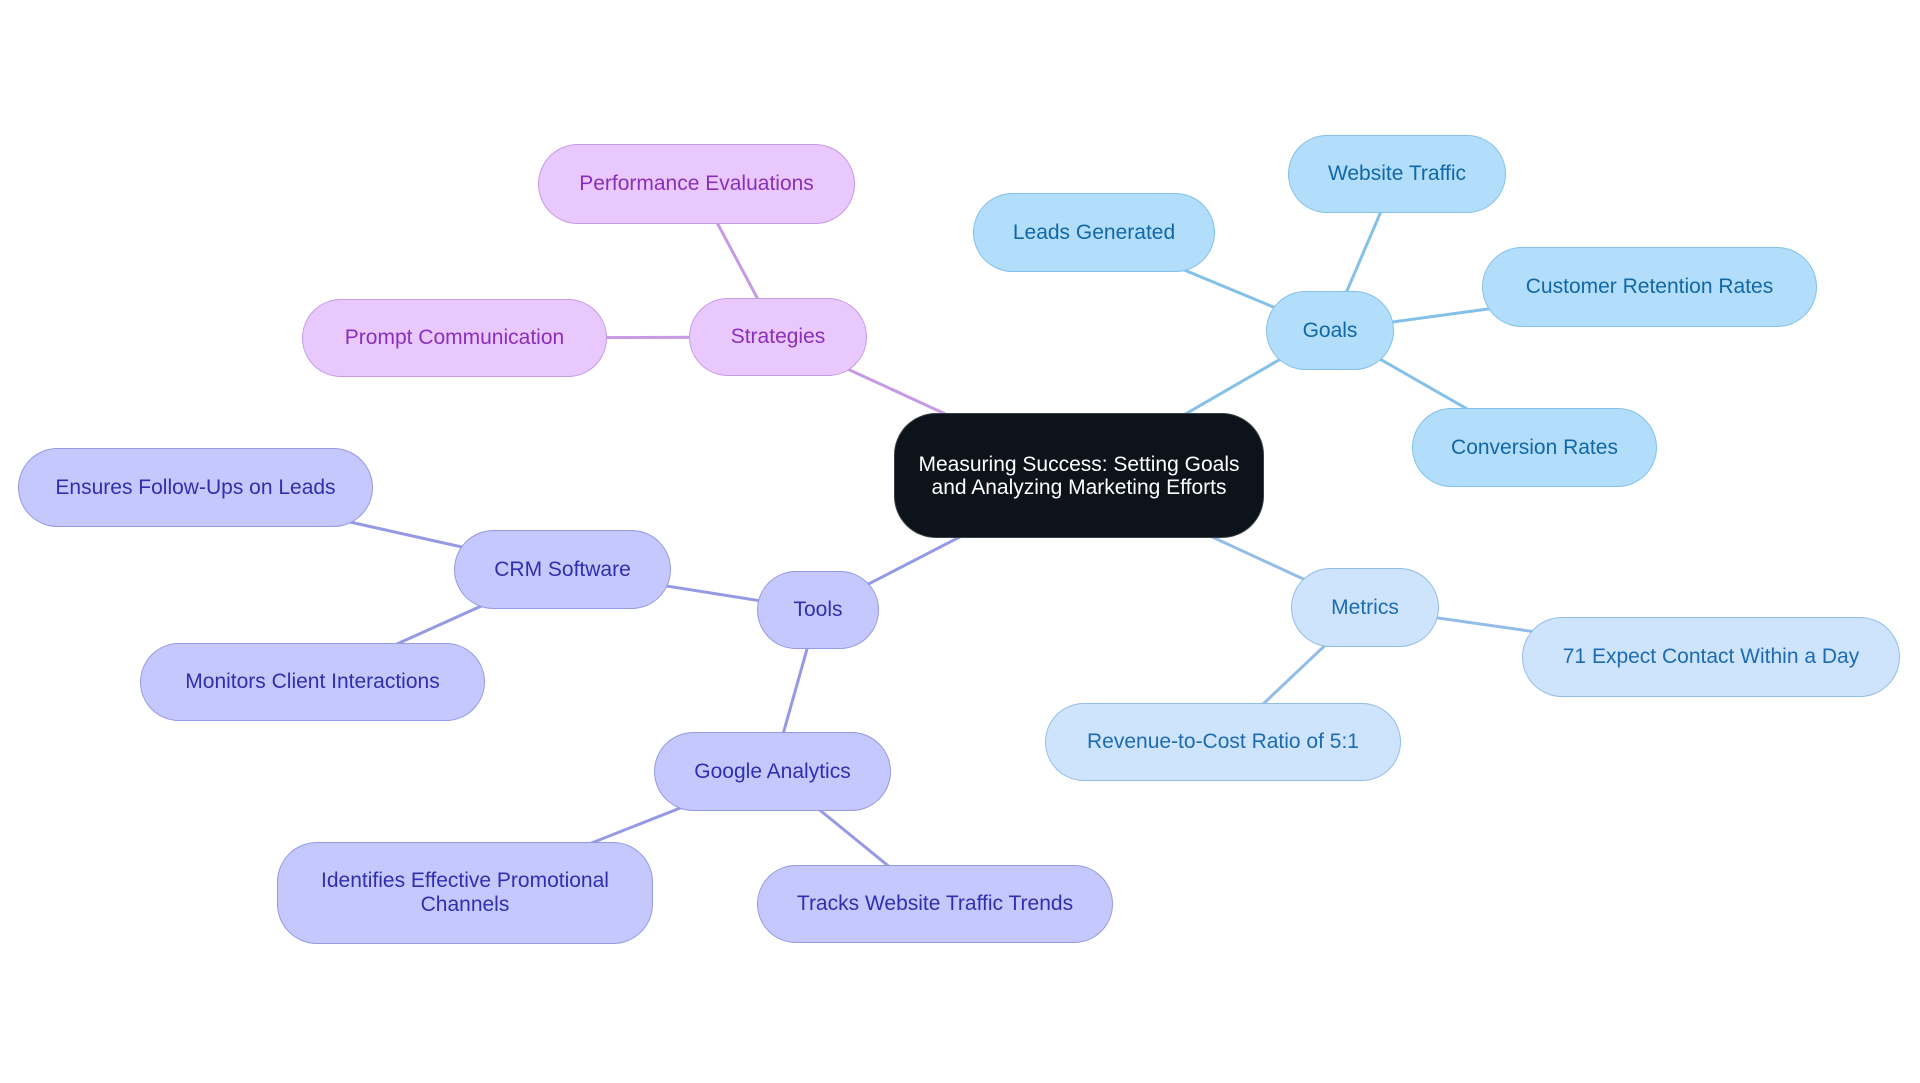  I want to click on node-crm-software: CRM Software, so click(562, 569).